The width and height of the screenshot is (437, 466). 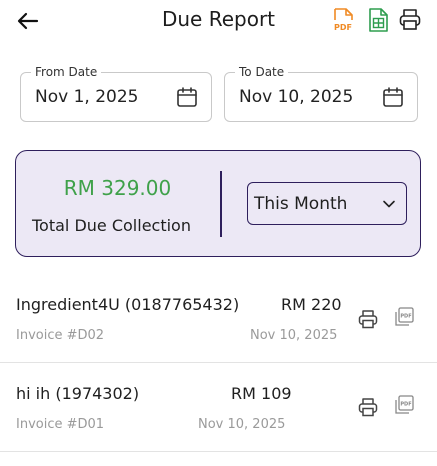 I want to click on export-pdf-button: PDF, so click(x=343, y=20).